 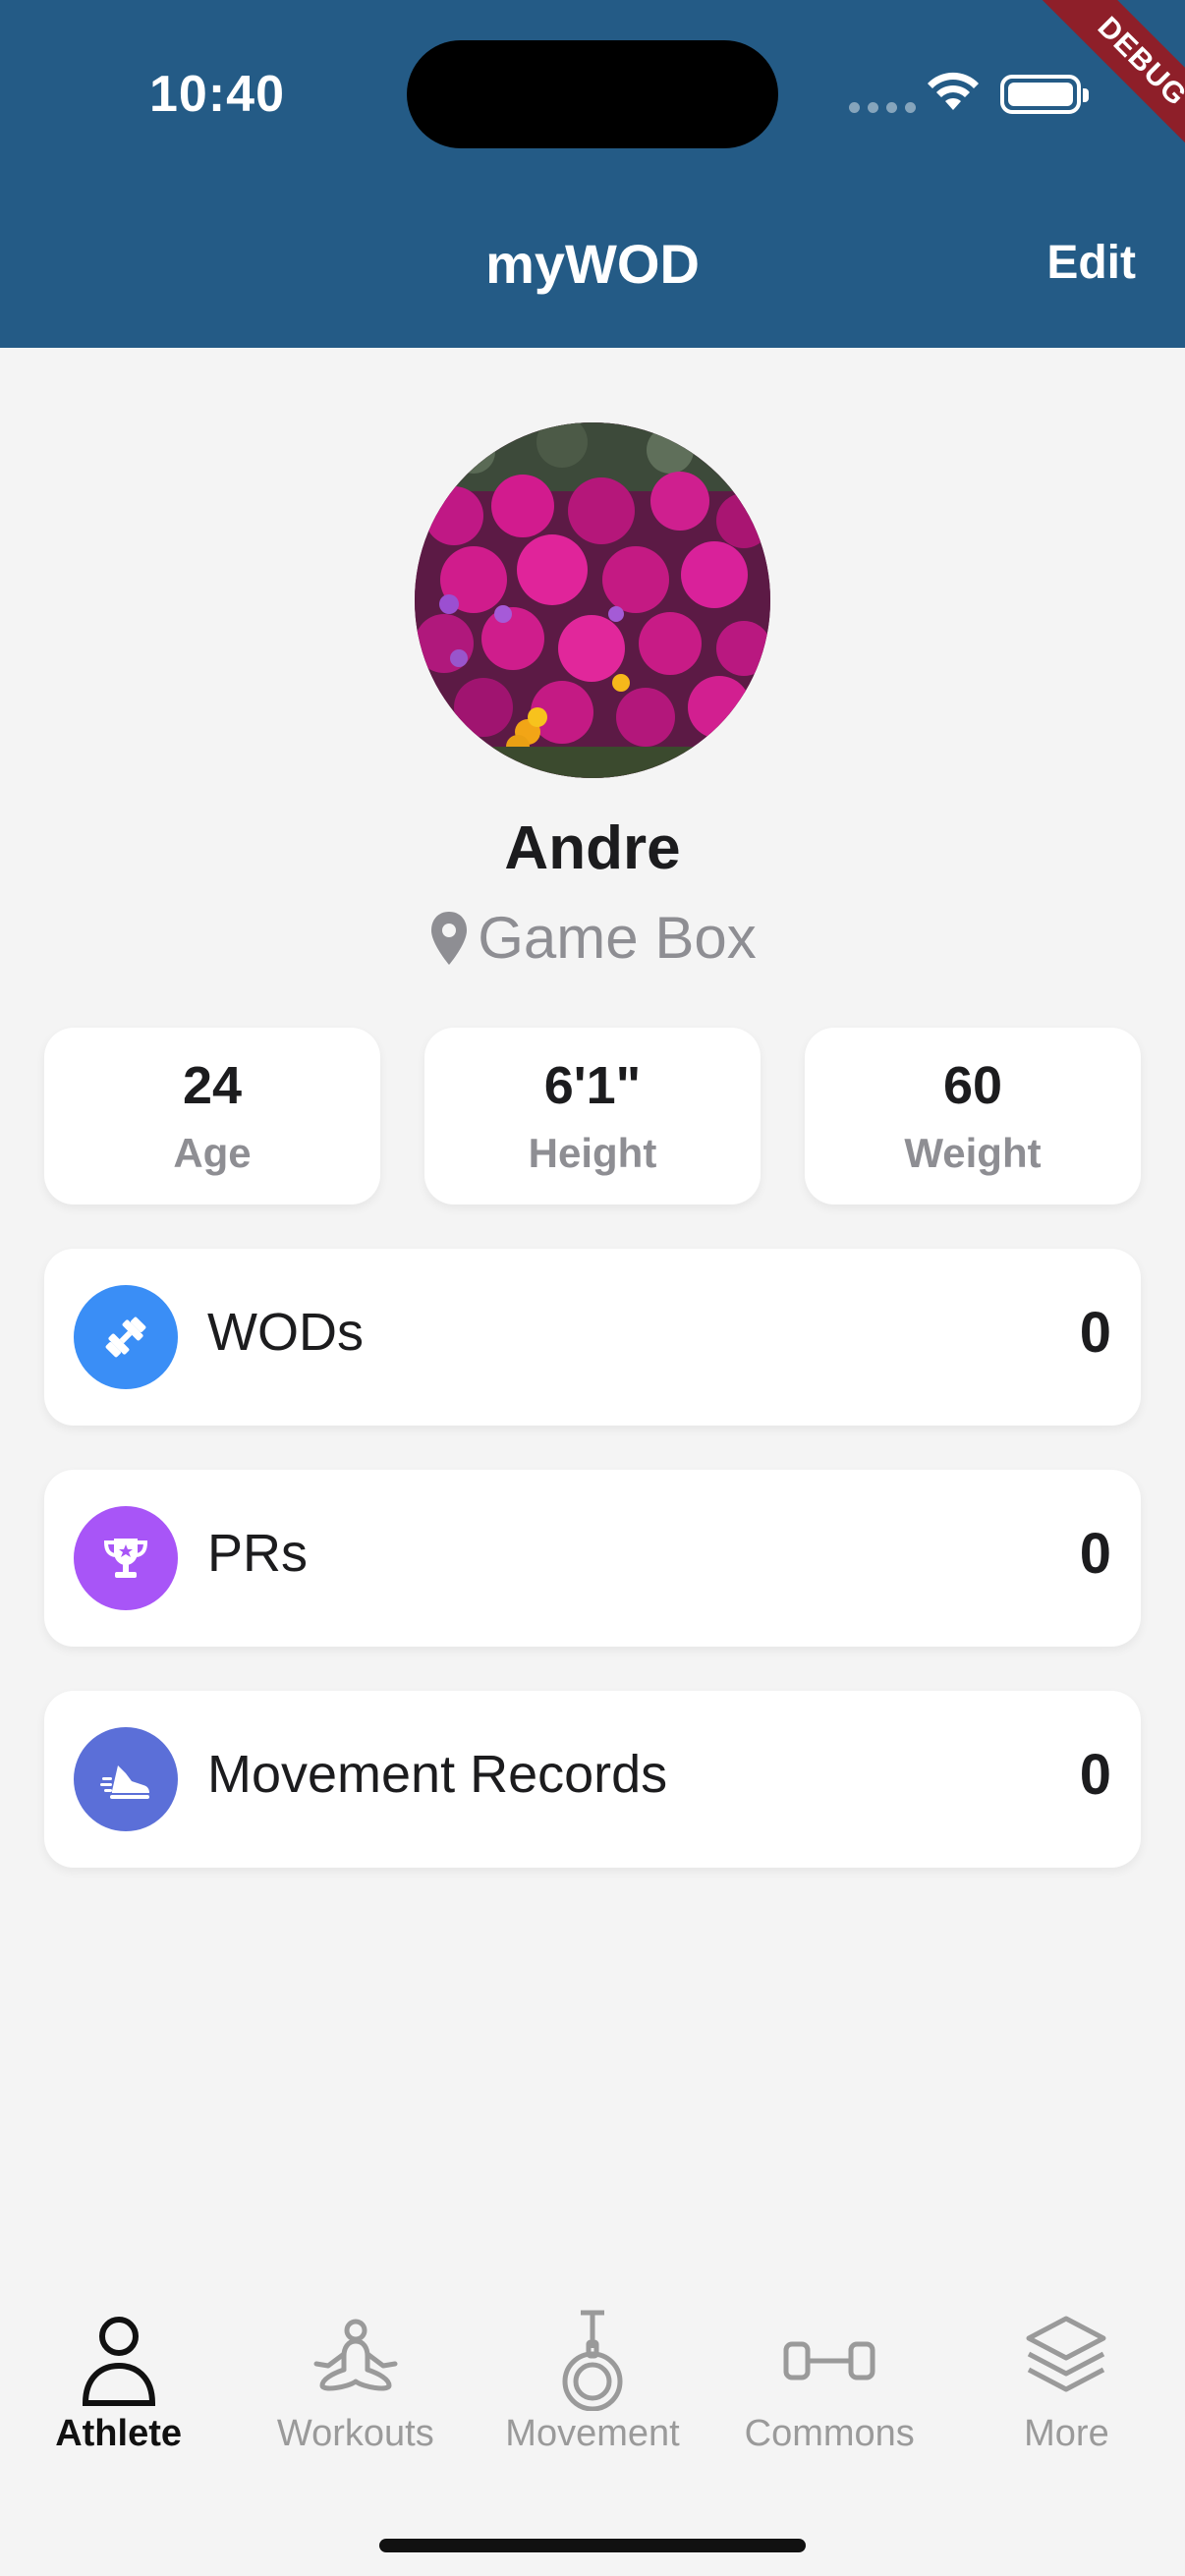 I want to click on stat-label: Age, so click(x=213, y=1153).